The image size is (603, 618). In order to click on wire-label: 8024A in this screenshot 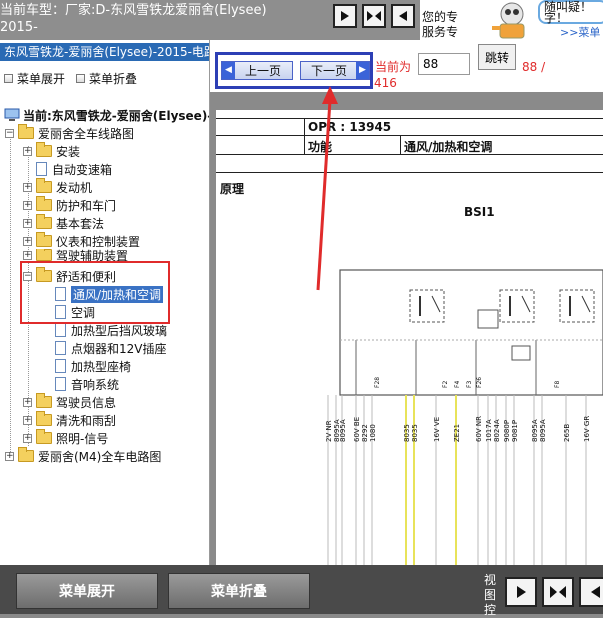, I will do `click(497, 430)`.